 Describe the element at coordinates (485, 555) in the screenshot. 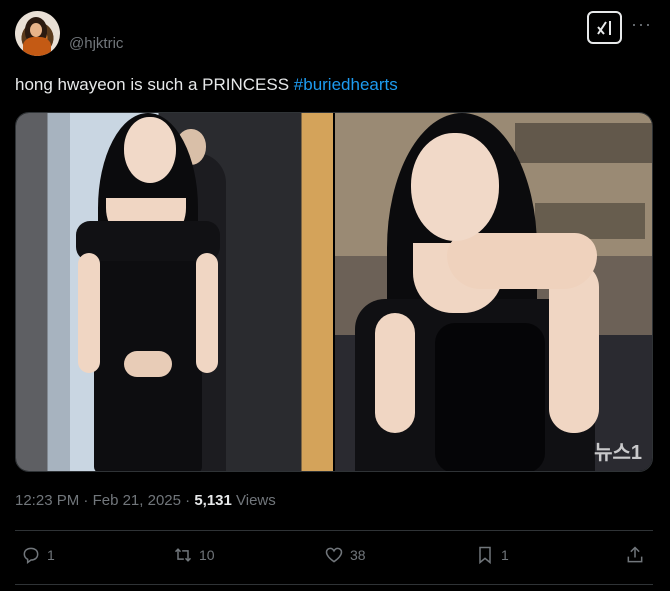

I see `bookmark-icon` at that location.